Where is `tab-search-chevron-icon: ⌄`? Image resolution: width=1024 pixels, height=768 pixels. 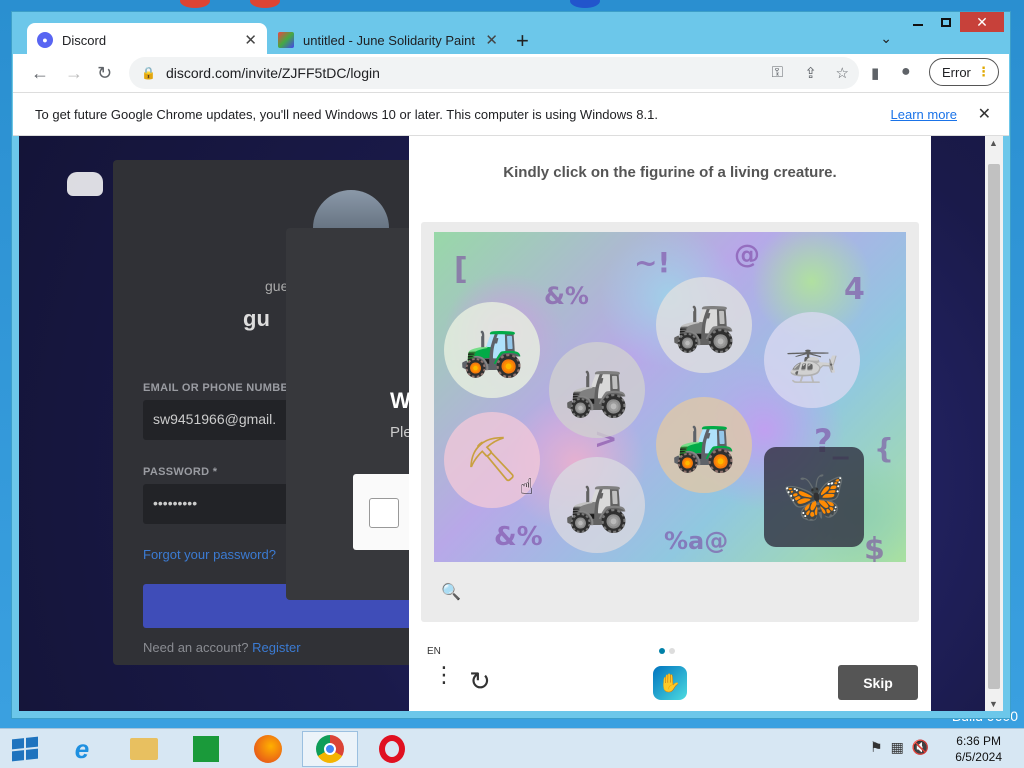
tab-search-chevron-icon: ⌄ is located at coordinates (886, 38).